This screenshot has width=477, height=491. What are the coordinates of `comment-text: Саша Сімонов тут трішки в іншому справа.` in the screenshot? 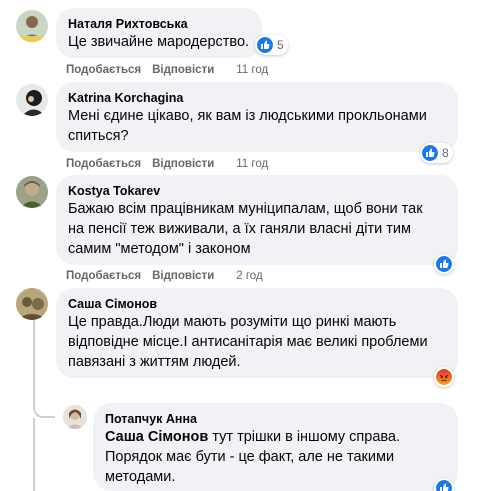 It's located at (275, 437).